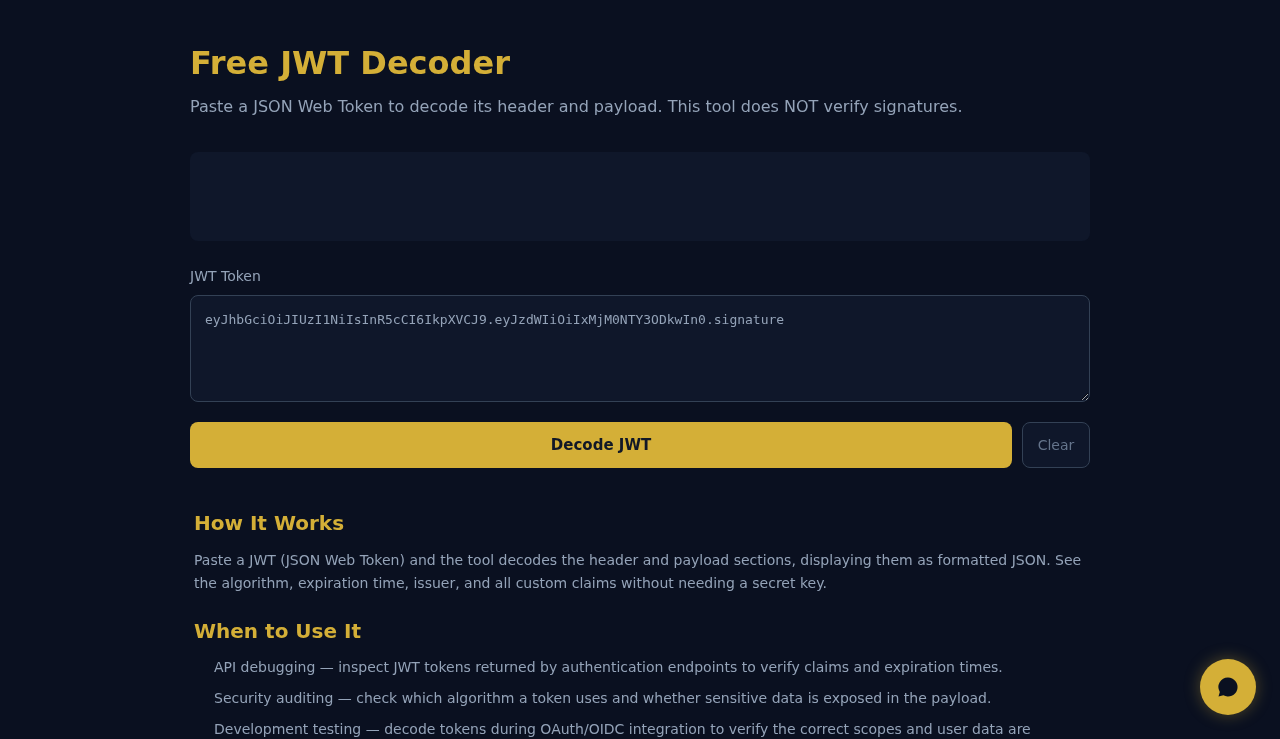  I want to click on chat-bubble-icon, so click(1228, 687).